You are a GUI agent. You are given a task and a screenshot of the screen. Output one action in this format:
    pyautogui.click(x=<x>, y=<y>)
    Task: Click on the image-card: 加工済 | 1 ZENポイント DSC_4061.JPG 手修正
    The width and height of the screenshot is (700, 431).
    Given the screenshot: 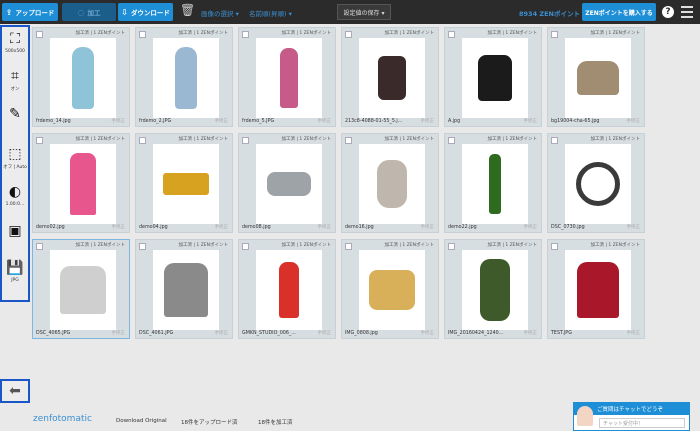 What is the action you would take?
    pyautogui.click(x=184, y=289)
    